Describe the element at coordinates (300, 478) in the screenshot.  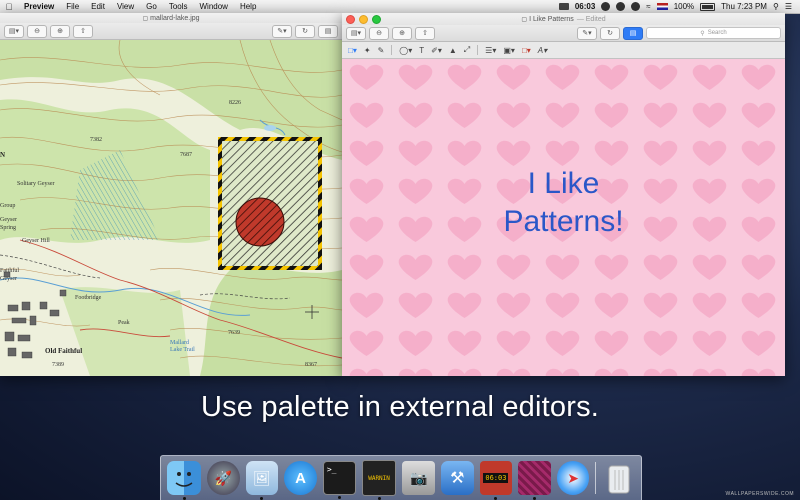
I see `app-store-icon: A` at that location.